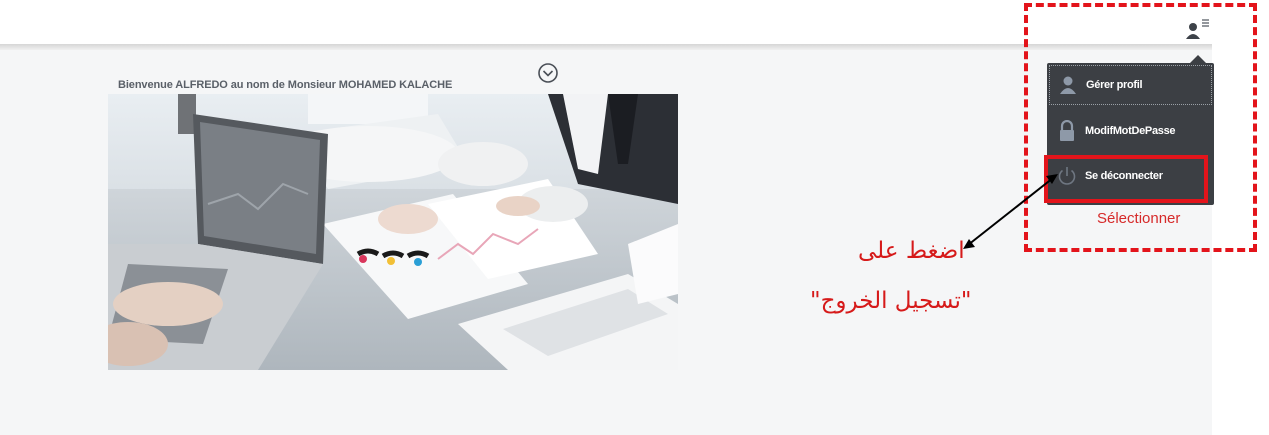 This screenshot has width=1269, height=435. I want to click on annotation-instruction-line1: اضغط على, so click(911, 251).